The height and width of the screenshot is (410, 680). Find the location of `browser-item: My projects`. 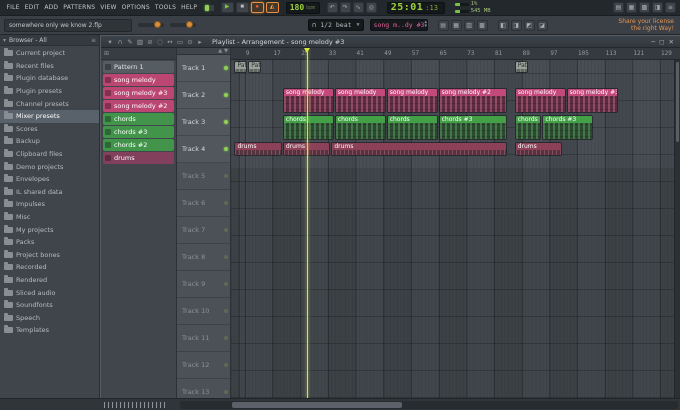

browser-item: My projects is located at coordinates (49, 229).